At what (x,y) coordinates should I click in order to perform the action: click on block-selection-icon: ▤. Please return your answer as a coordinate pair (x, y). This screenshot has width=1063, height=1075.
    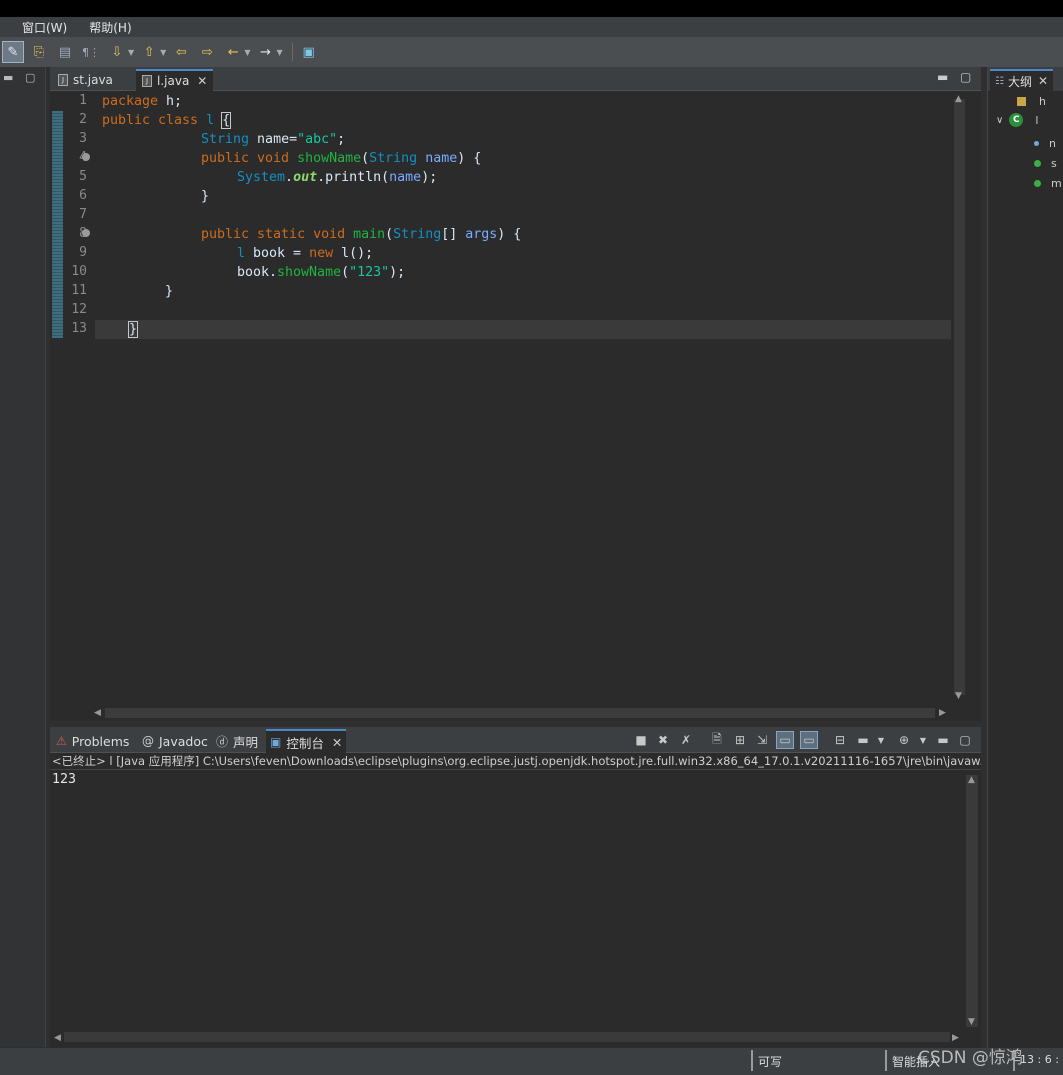
    Looking at the image, I should click on (65, 52).